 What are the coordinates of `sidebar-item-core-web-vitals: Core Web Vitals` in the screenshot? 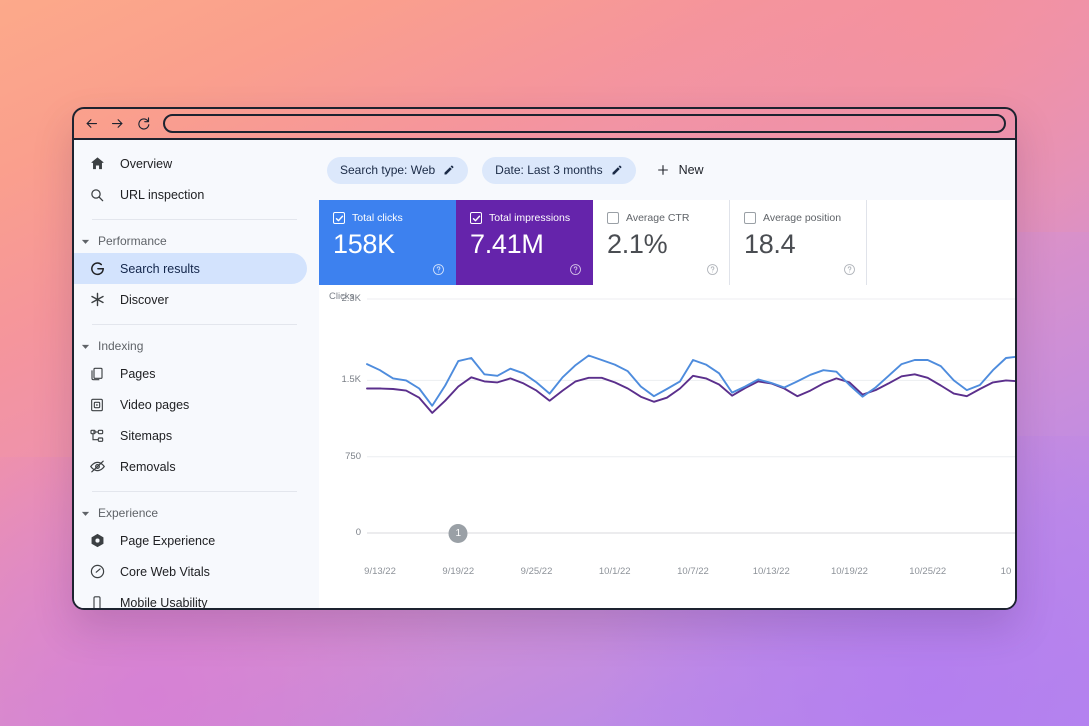 It's located at (190, 571).